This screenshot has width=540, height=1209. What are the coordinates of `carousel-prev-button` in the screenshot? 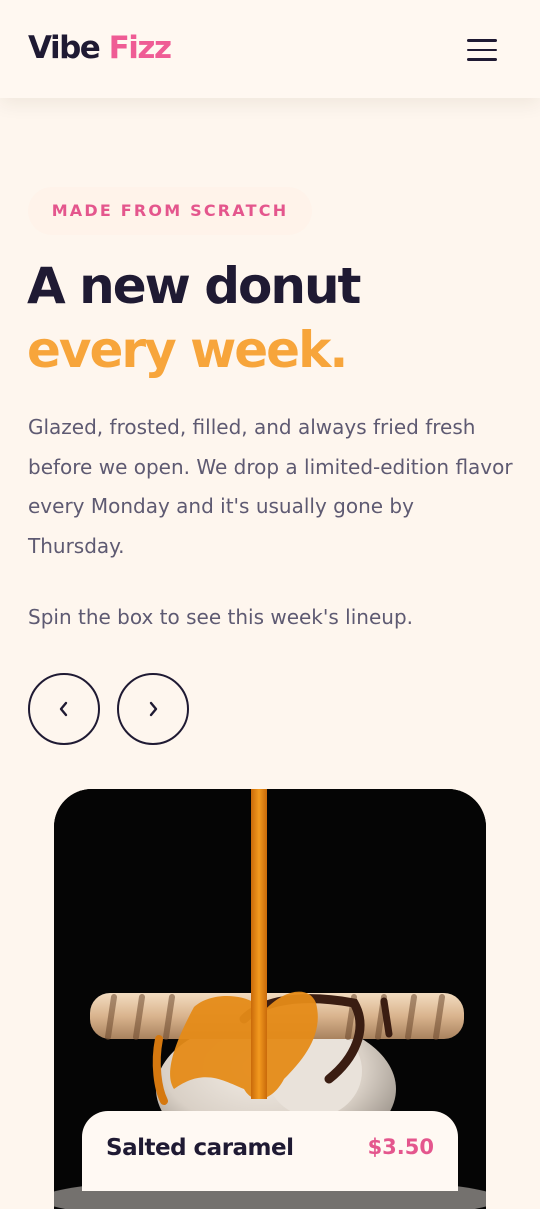 It's located at (64, 709).